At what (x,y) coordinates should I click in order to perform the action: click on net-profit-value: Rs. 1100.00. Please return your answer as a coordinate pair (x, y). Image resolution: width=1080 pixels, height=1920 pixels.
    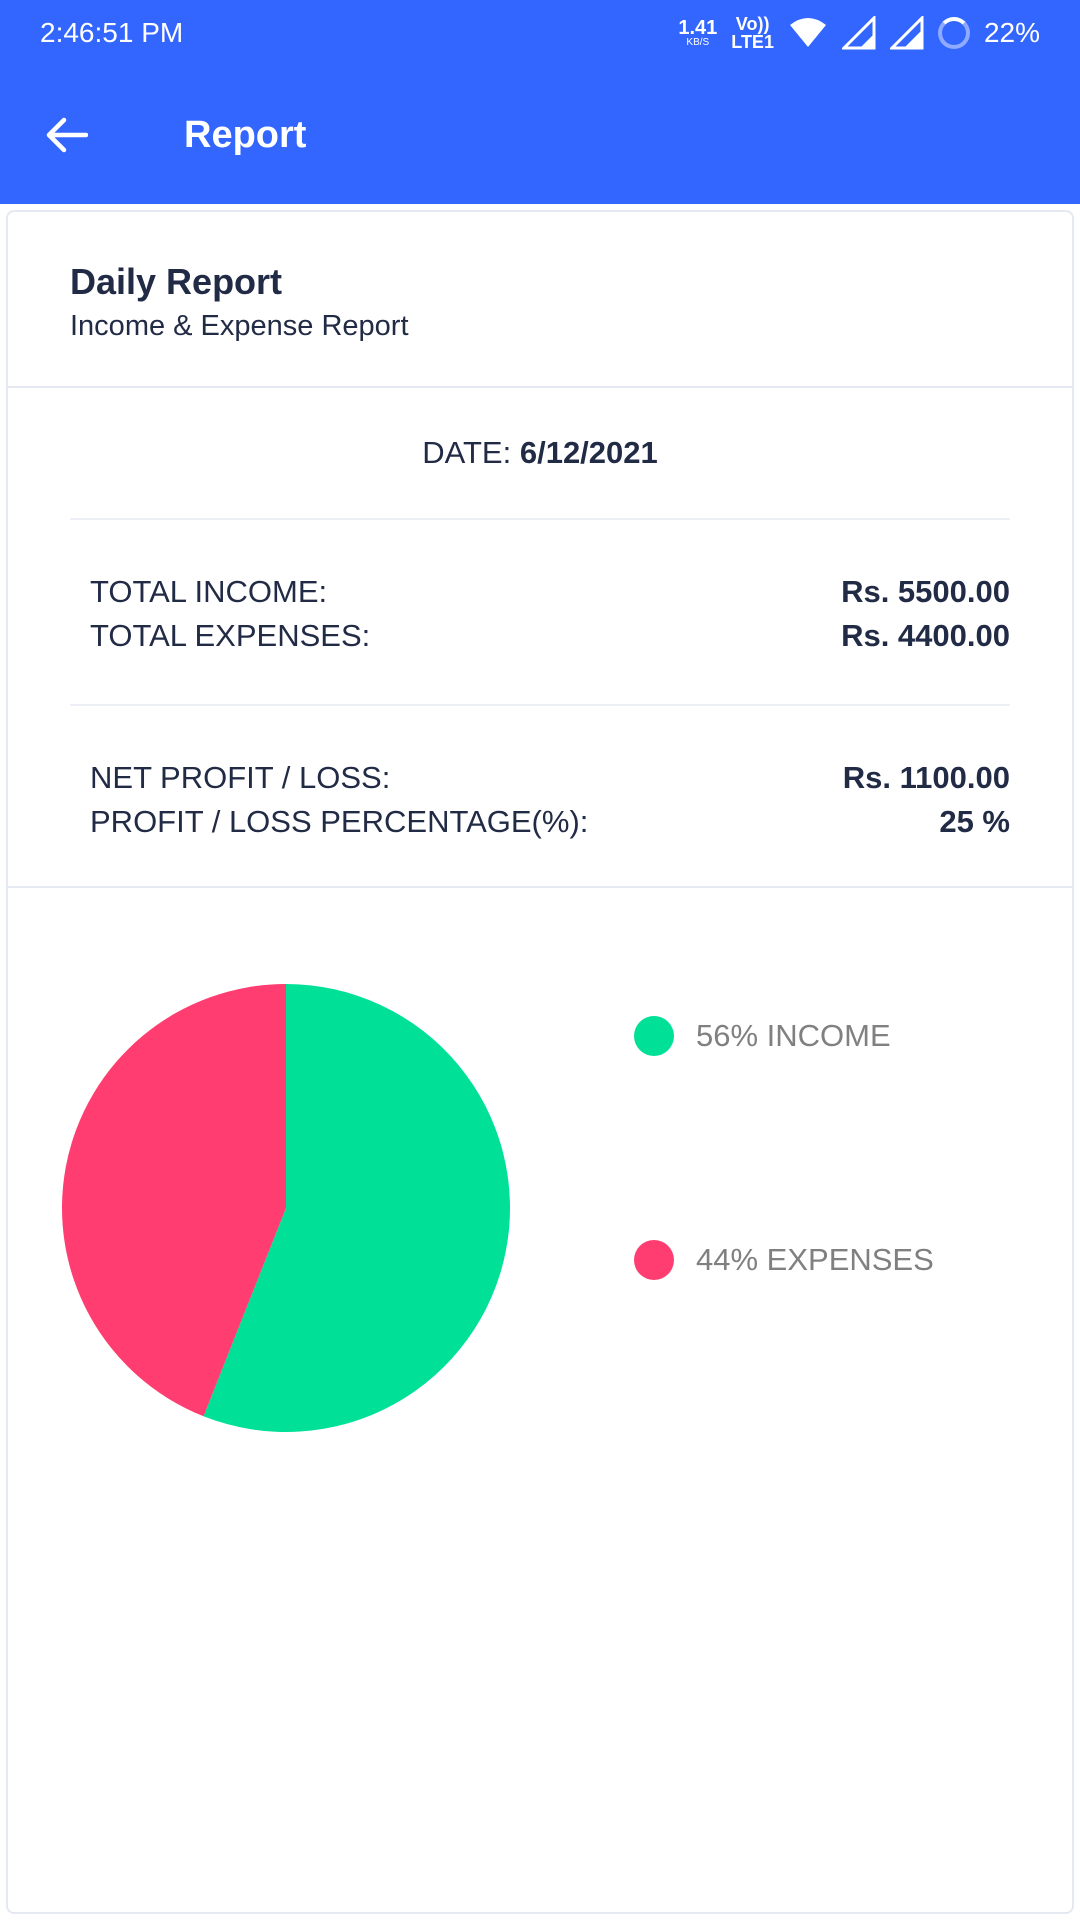
    Looking at the image, I should click on (926, 777).